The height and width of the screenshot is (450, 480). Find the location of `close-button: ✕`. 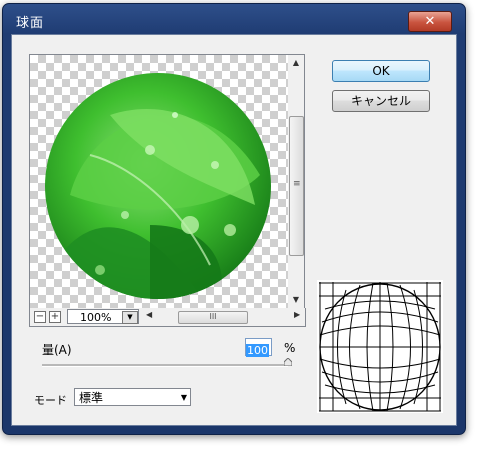

close-button: ✕ is located at coordinates (430, 21).